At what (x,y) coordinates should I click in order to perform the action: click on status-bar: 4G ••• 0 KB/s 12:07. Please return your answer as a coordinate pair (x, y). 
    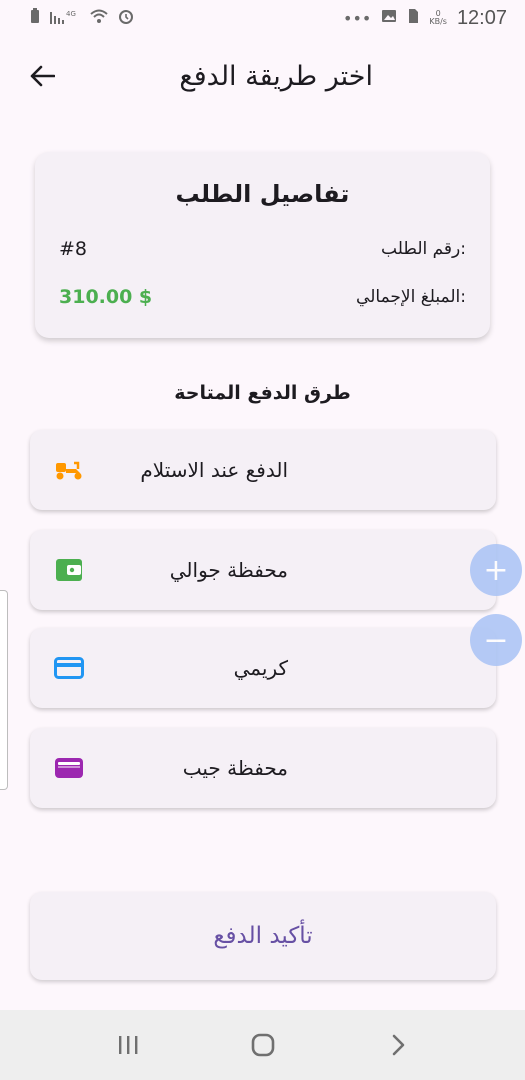
    Looking at the image, I should click on (262, 18).